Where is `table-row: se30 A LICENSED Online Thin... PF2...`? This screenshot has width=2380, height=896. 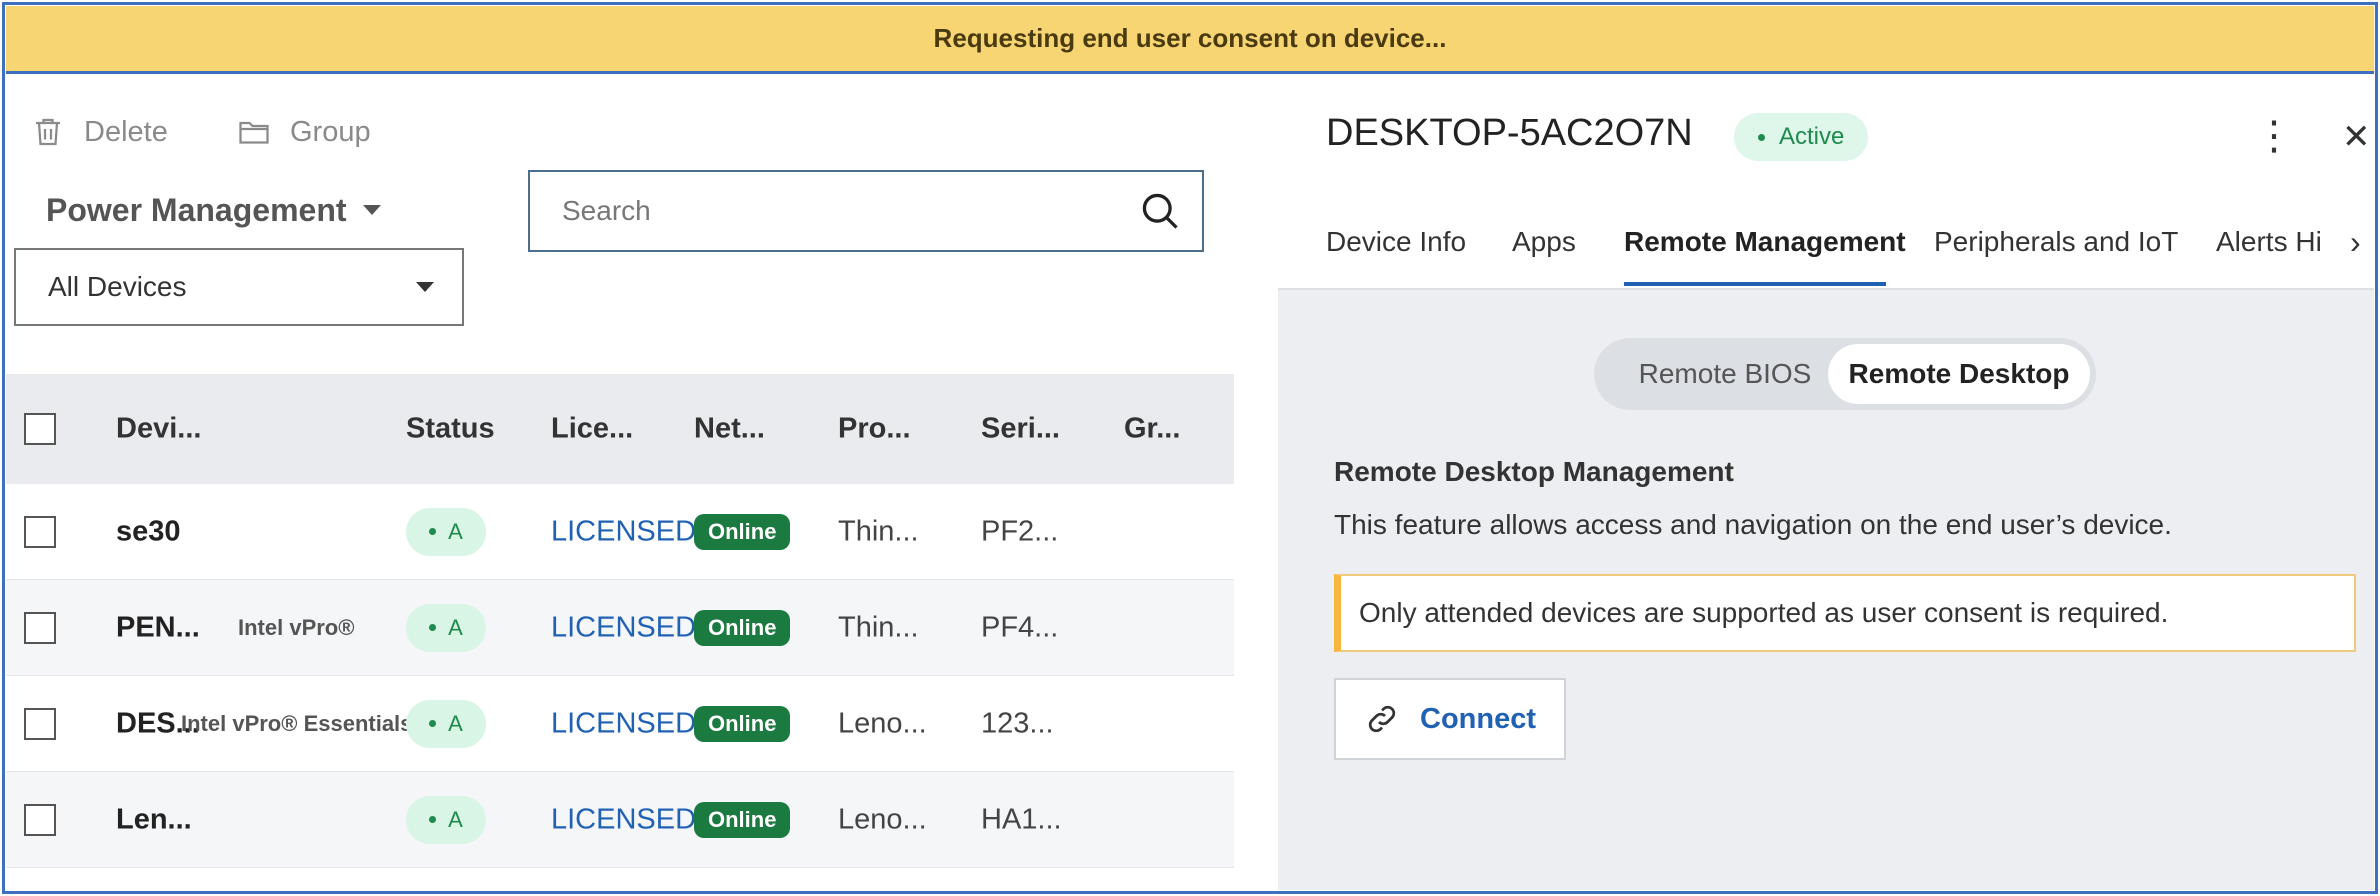
table-row: se30 A LICENSED Online Thin... PF2... is located at coordinates (620, 532).